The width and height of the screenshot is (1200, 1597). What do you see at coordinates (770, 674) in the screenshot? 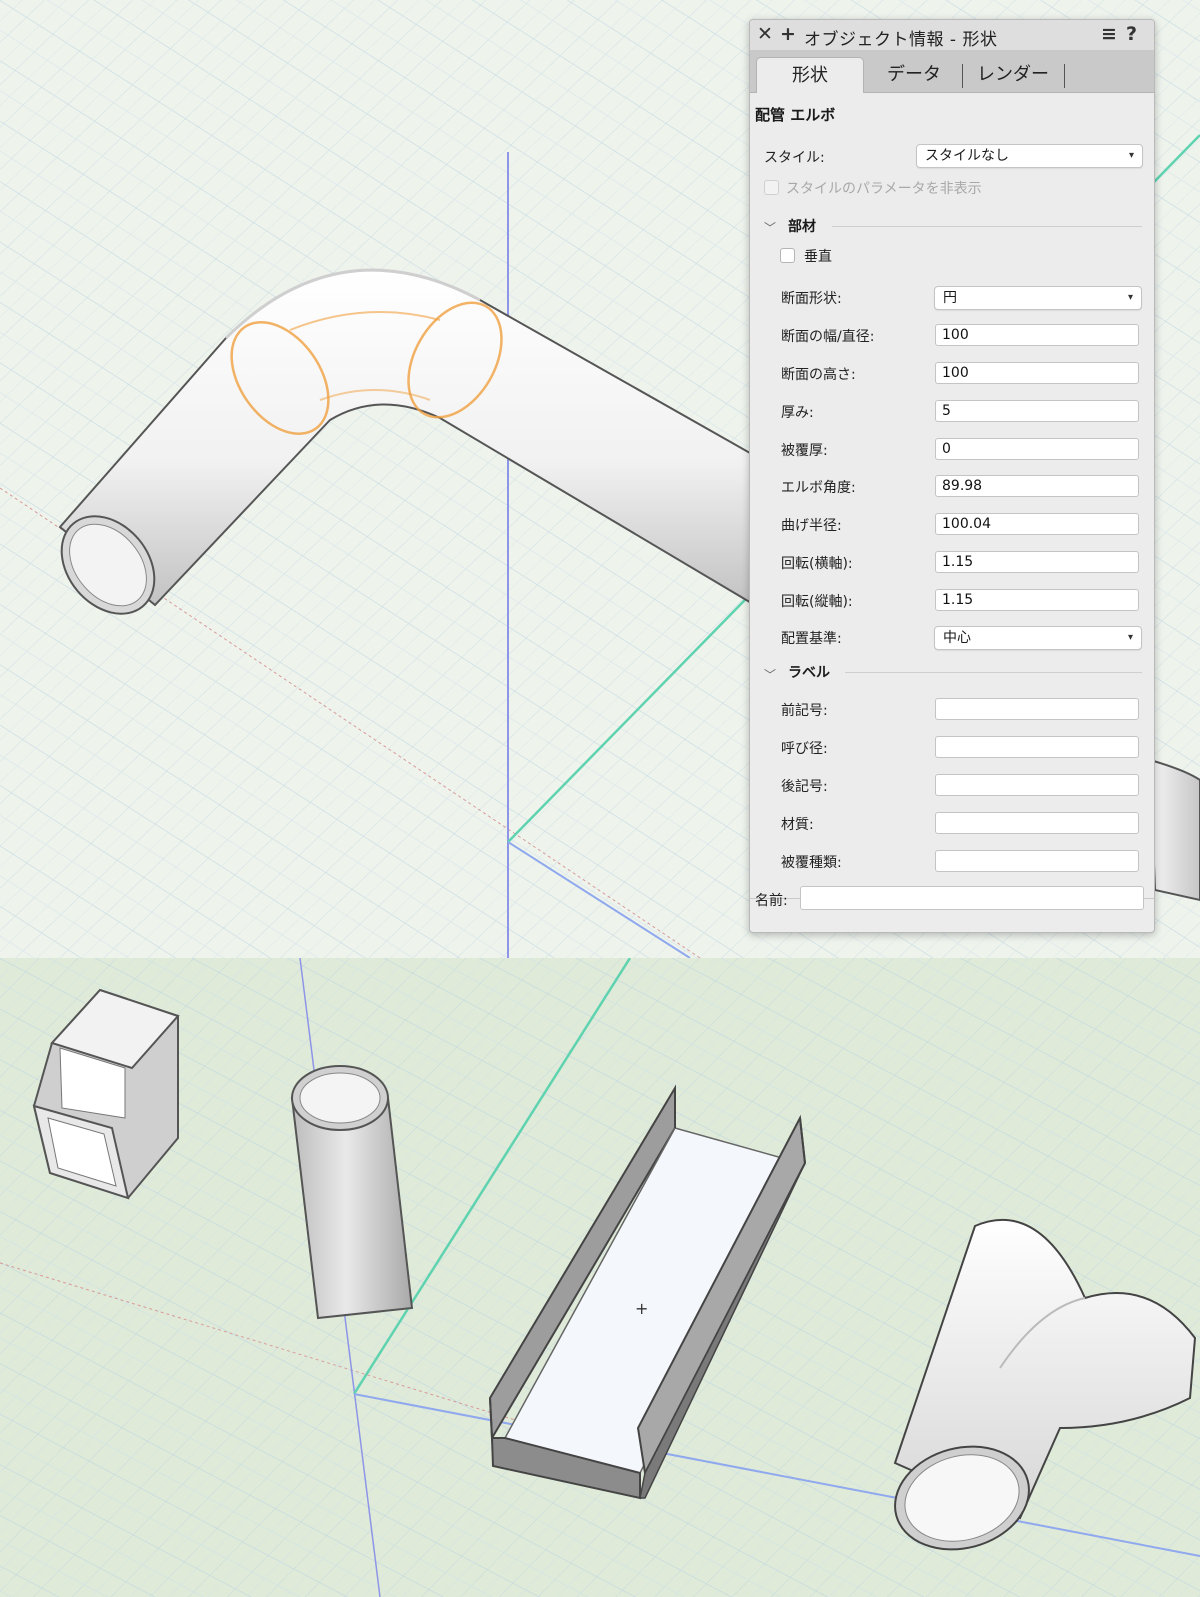
I see `section-label-disclosure-icon: ﹀` at bounding box center [770, 674].